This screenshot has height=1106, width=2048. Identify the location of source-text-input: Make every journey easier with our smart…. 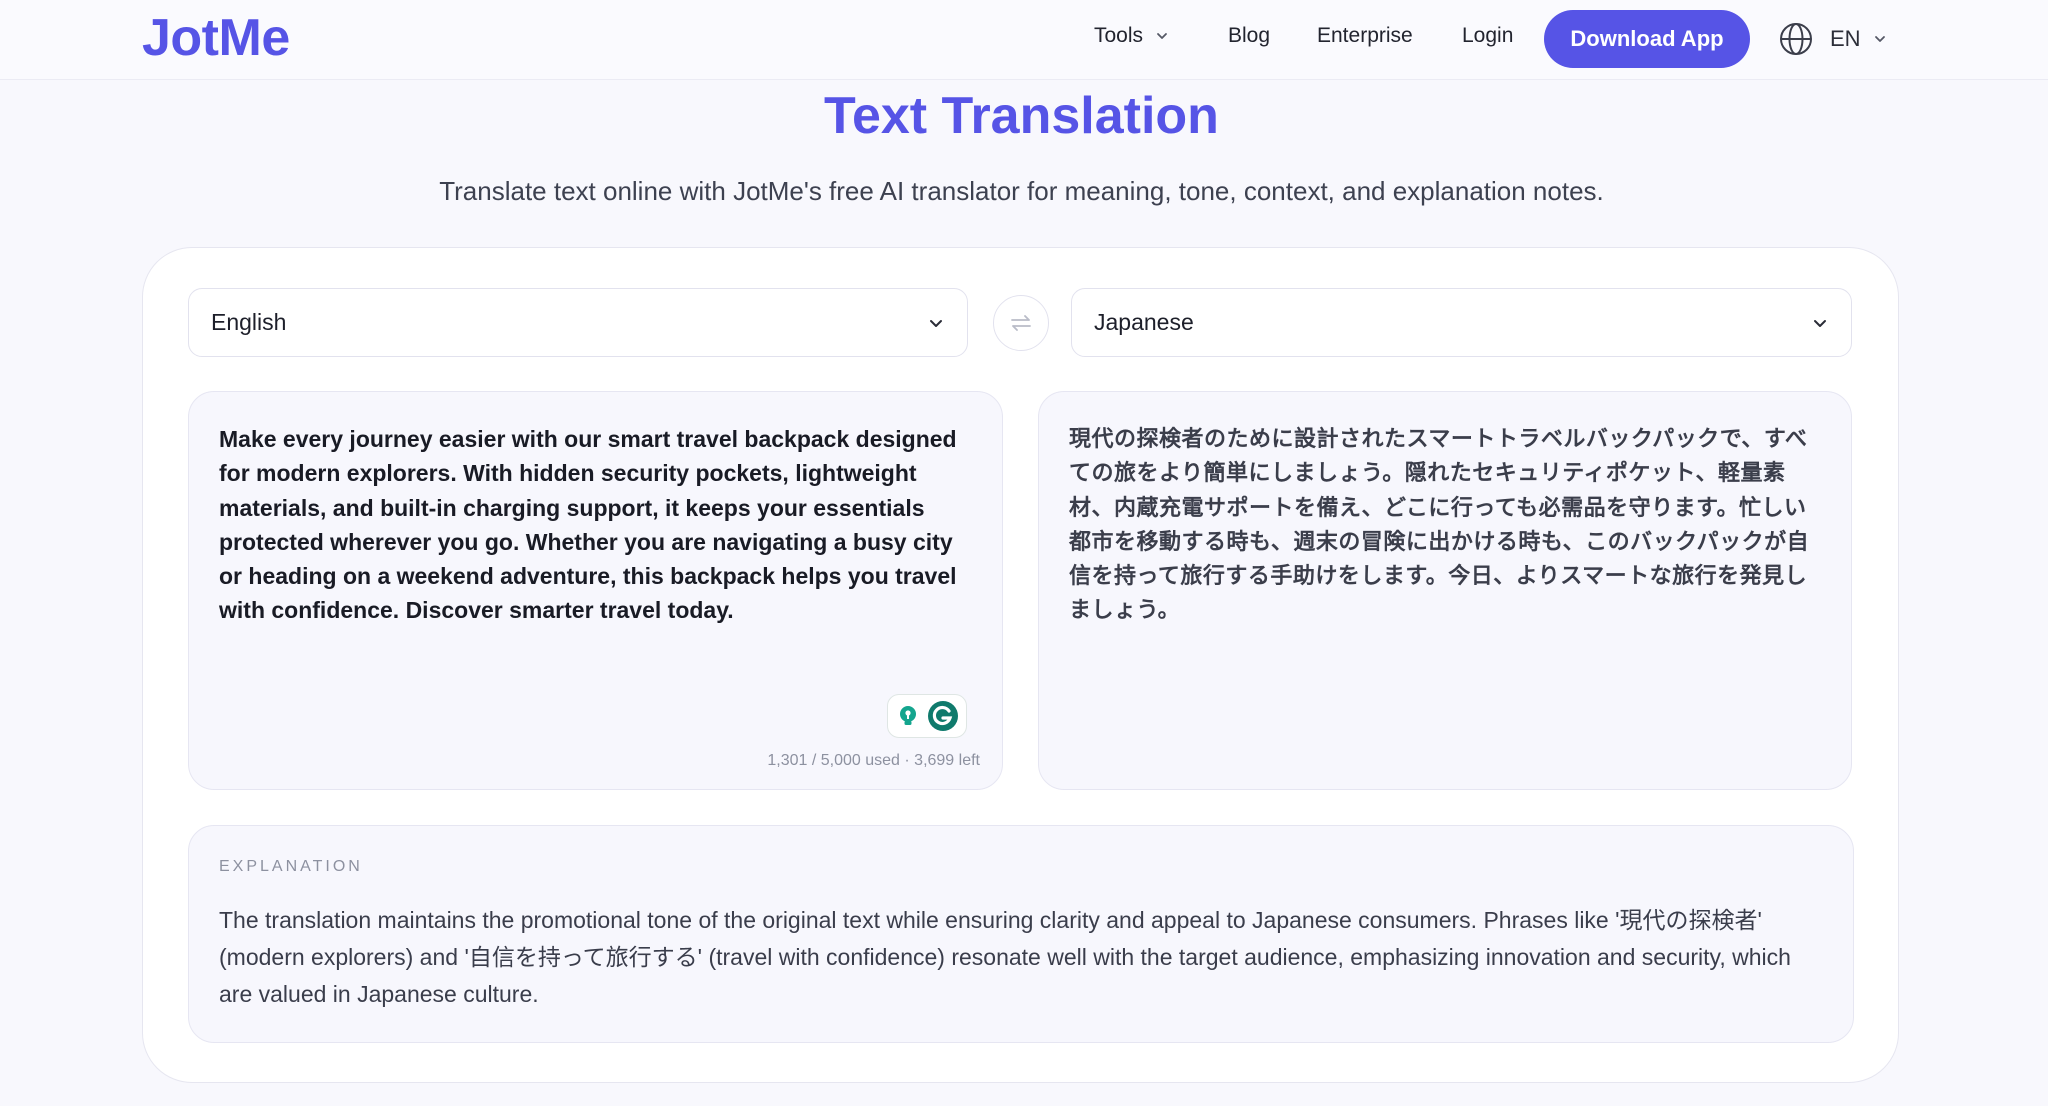
(597, 525).